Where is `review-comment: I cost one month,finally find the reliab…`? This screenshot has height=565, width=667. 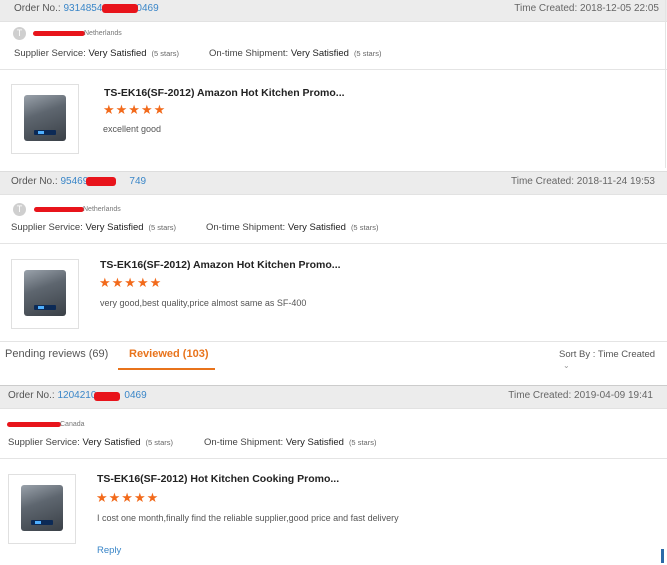 review-comment: I cost one month,finally find the reliab… is located at coordinates (248, 518).